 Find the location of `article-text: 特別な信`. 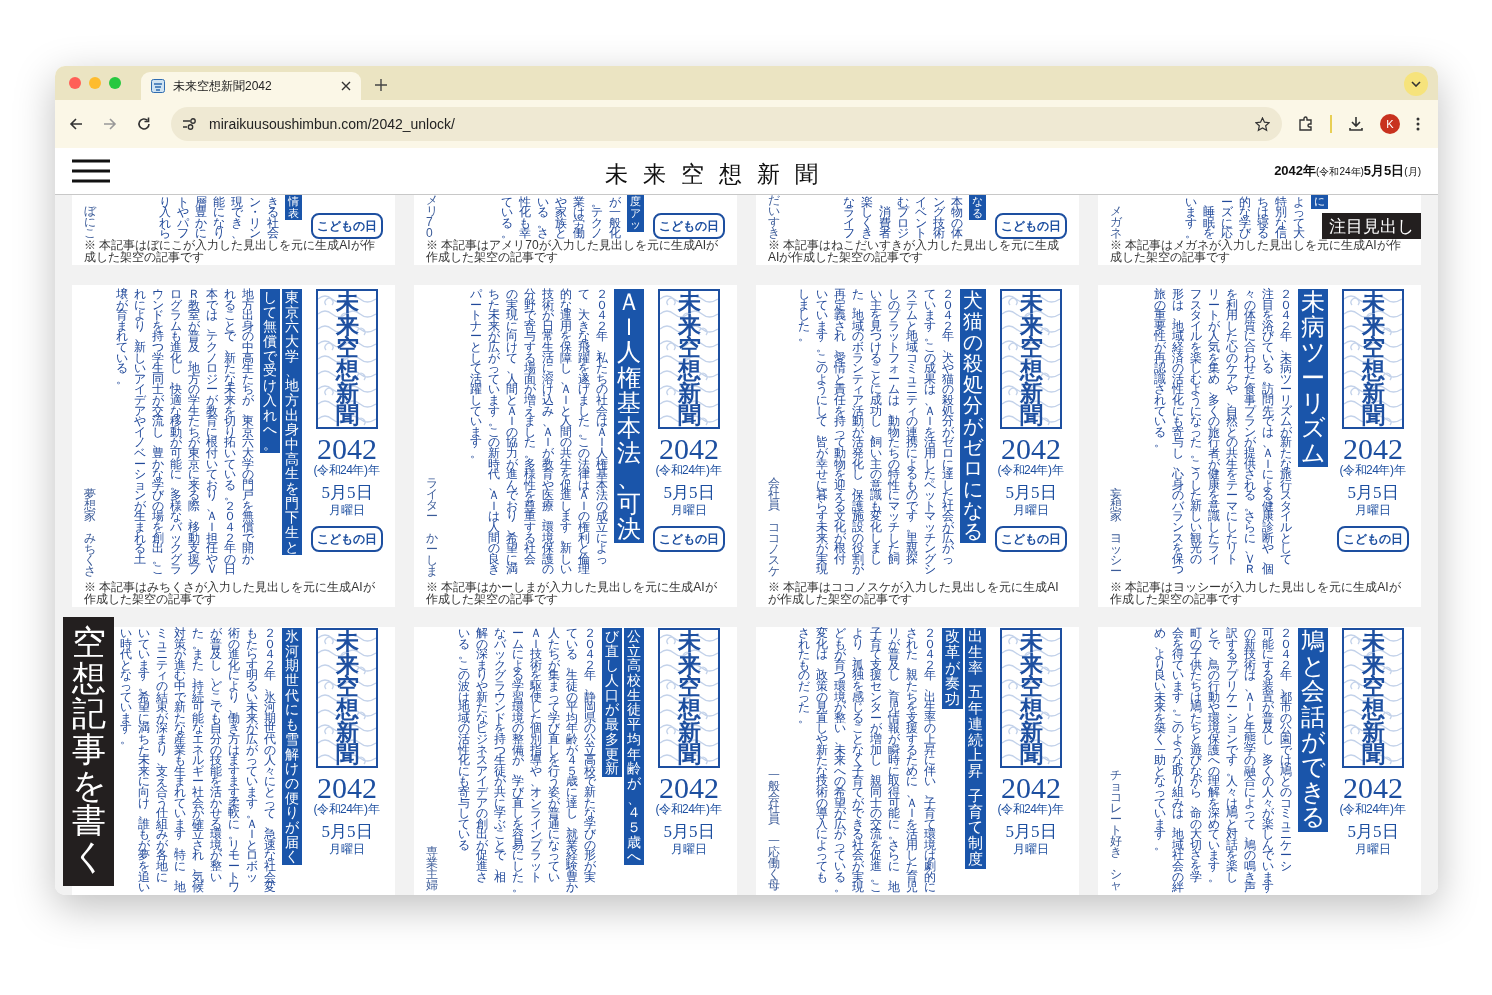

article-text: 特別な信 is located at coordinates (1281, 217).